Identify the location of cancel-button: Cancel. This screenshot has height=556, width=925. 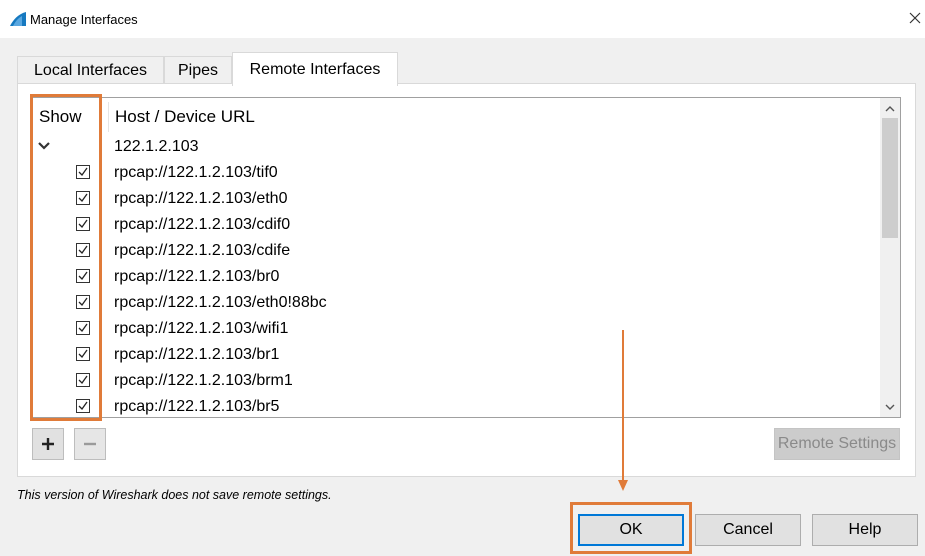
(748, 530).